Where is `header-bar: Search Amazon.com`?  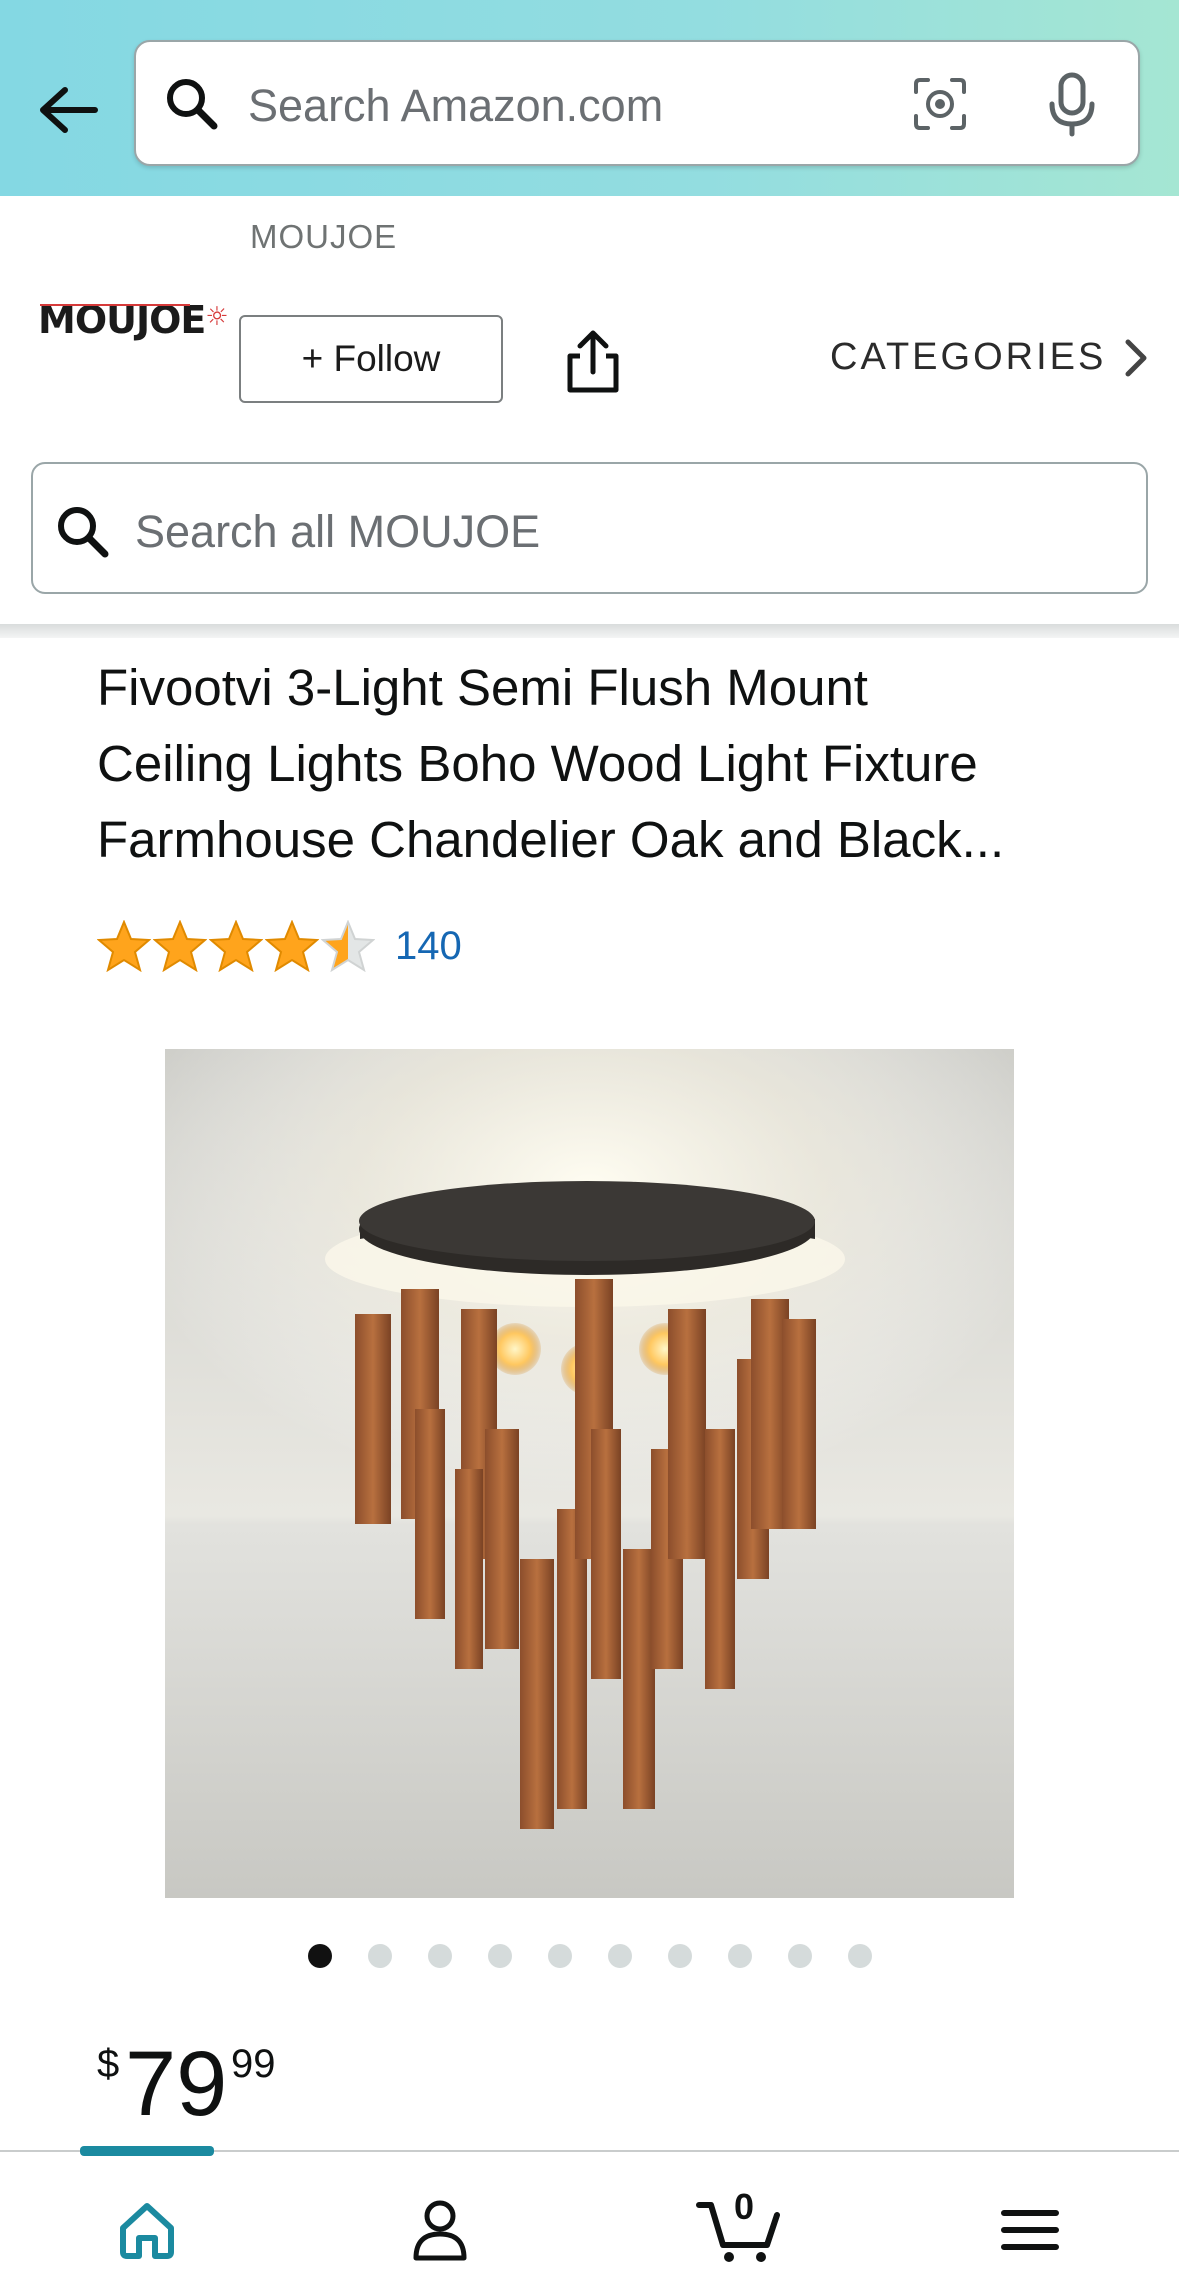 header-bar: Search Amazon.com is located at coordinates (589, 98).